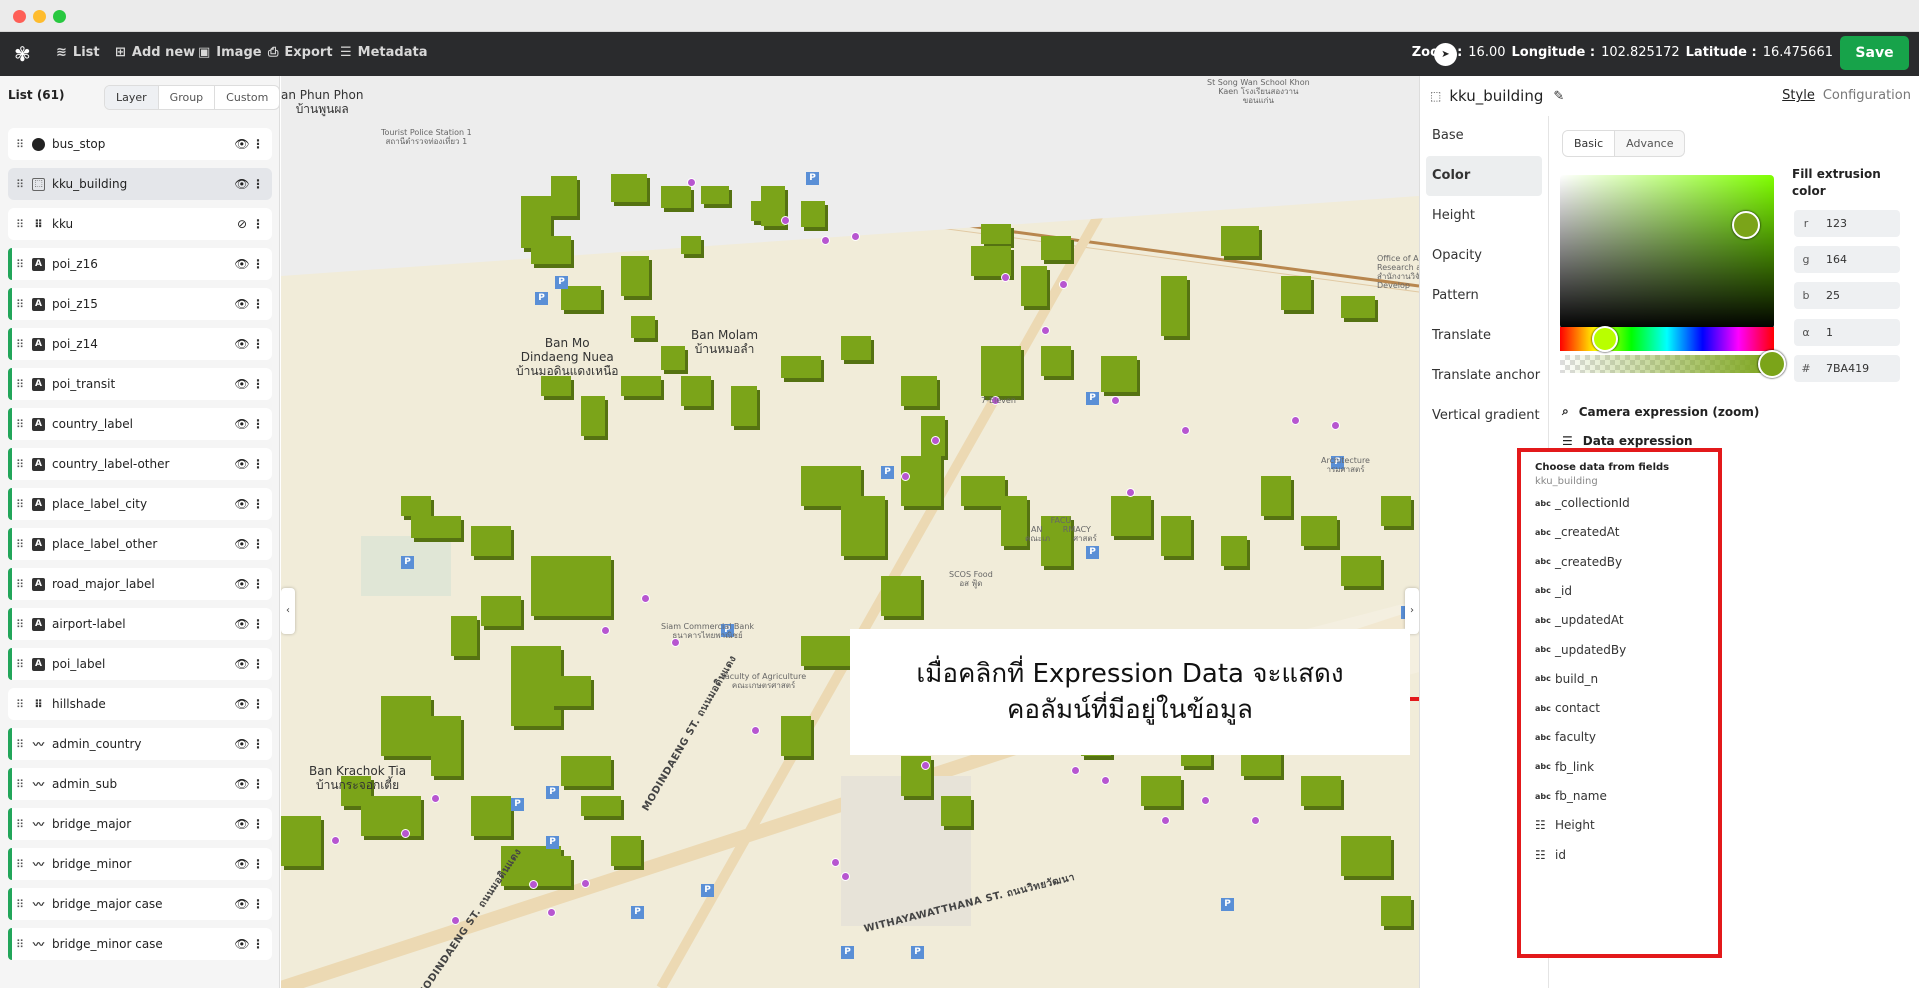  Describe the element at coordinates (247, 97) in the screenshot. I see `tab-custom: Custom` at that location.